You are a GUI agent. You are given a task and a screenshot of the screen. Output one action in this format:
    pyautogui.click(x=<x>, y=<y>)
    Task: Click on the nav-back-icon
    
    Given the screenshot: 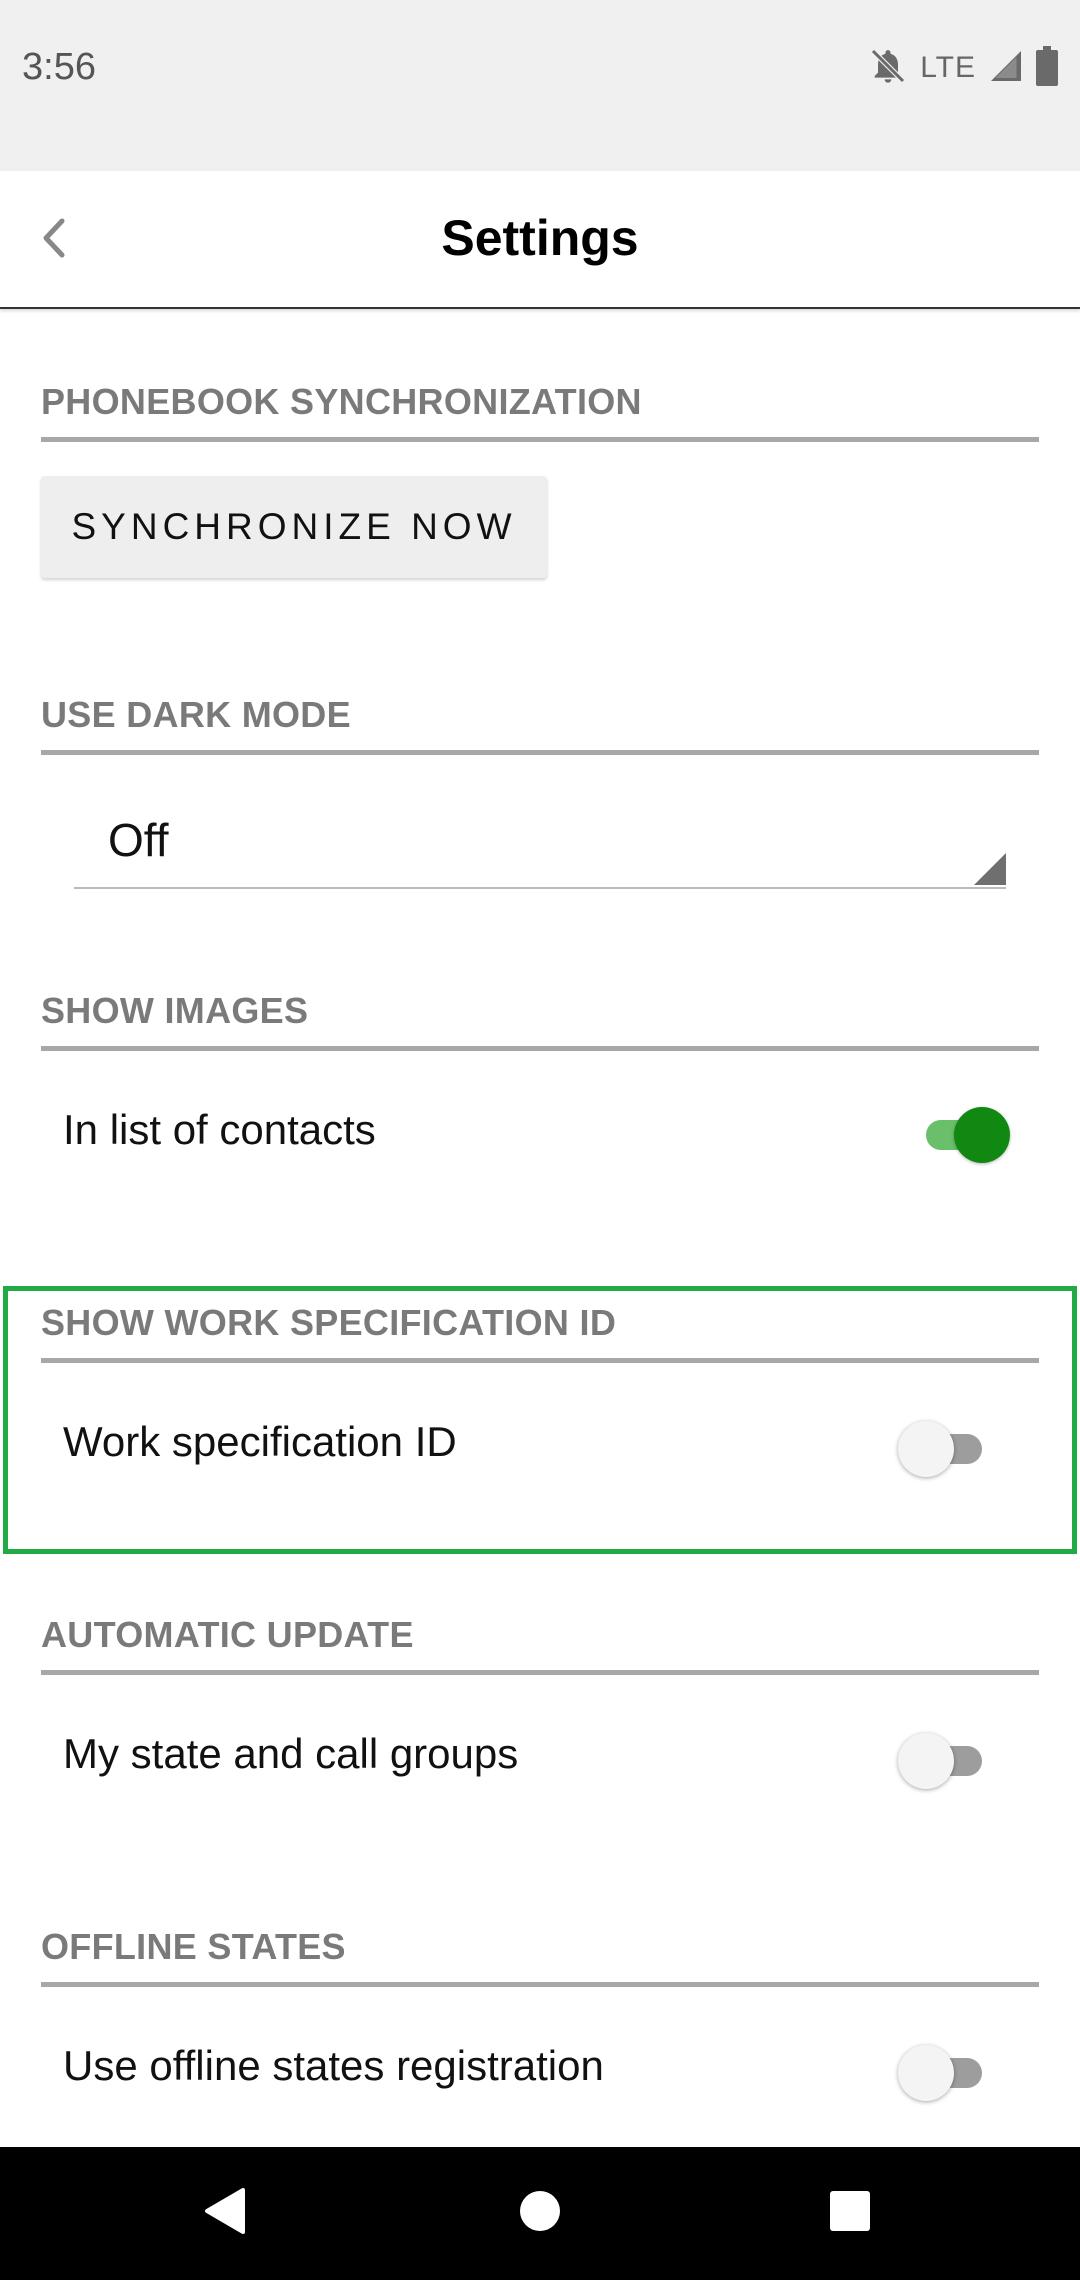 What is the action you would take?
    pyautogui.click(x=225, y=2213)
    